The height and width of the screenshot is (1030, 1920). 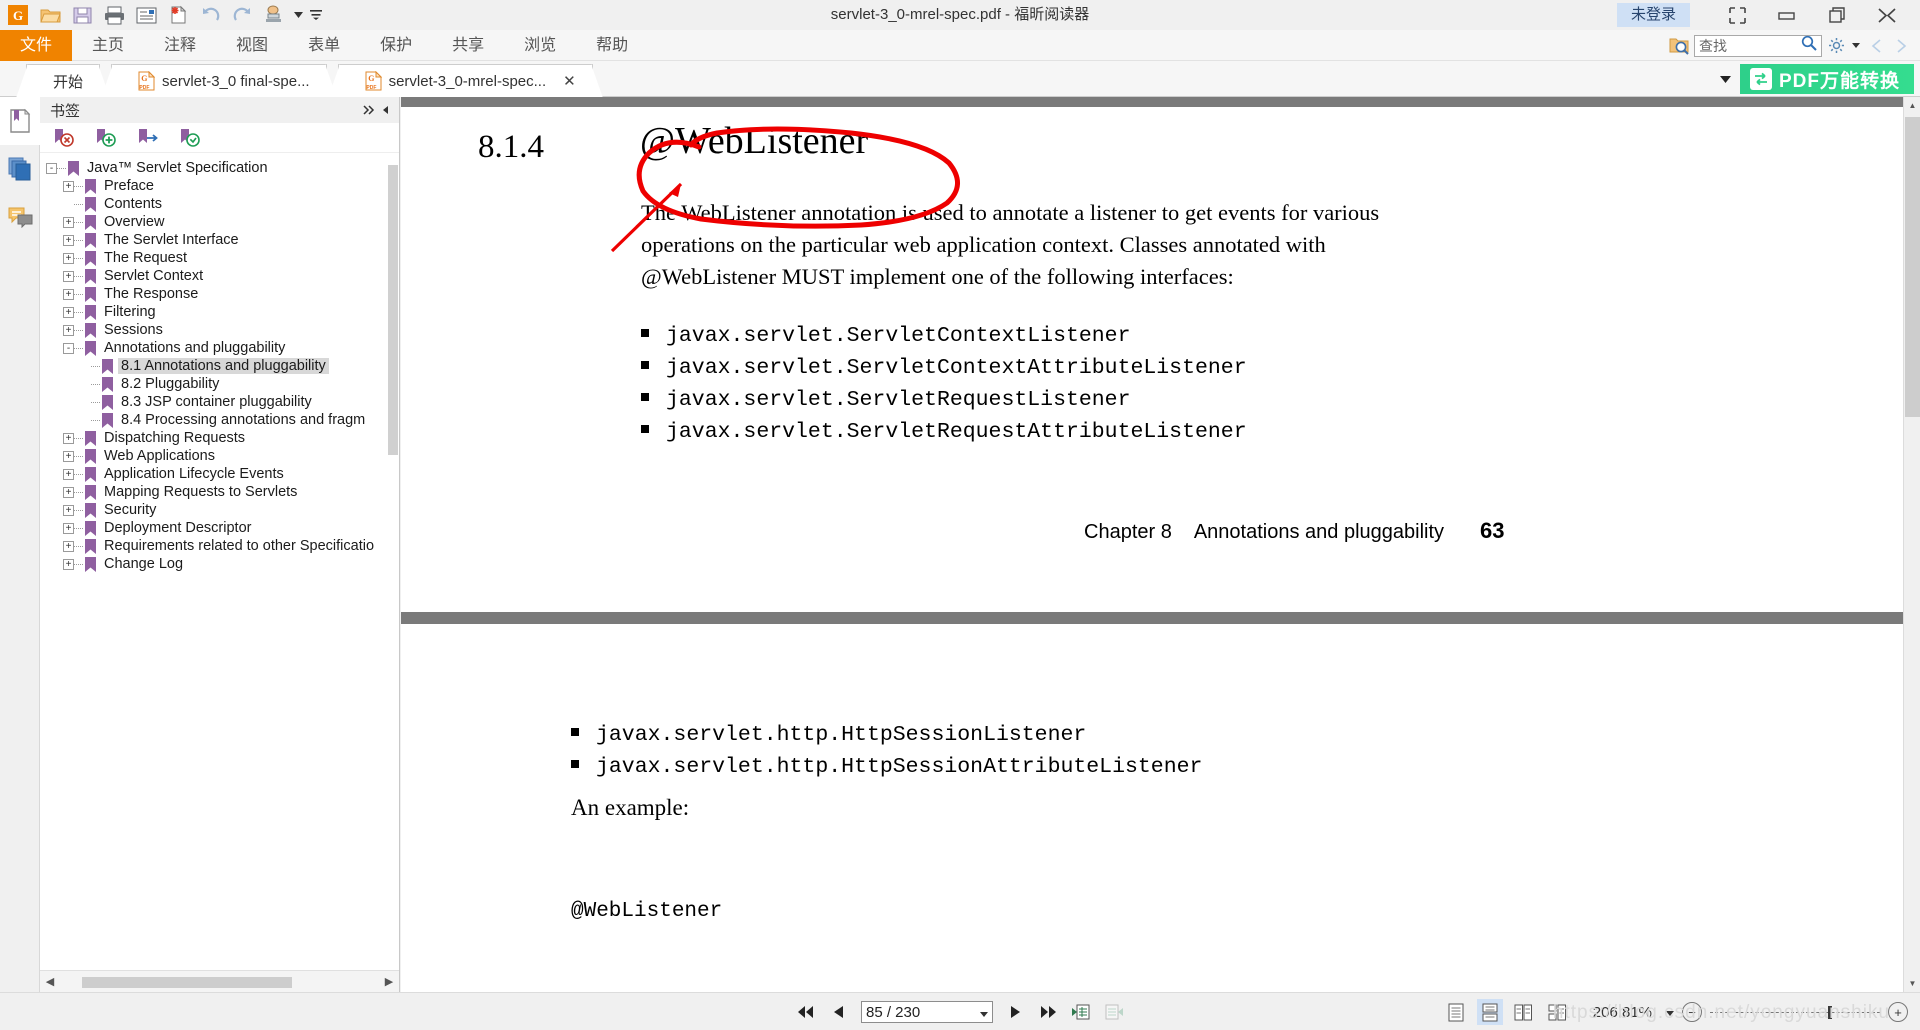 I want to click on zoom-dropdown-icon, so click(x=1670, y=1012).